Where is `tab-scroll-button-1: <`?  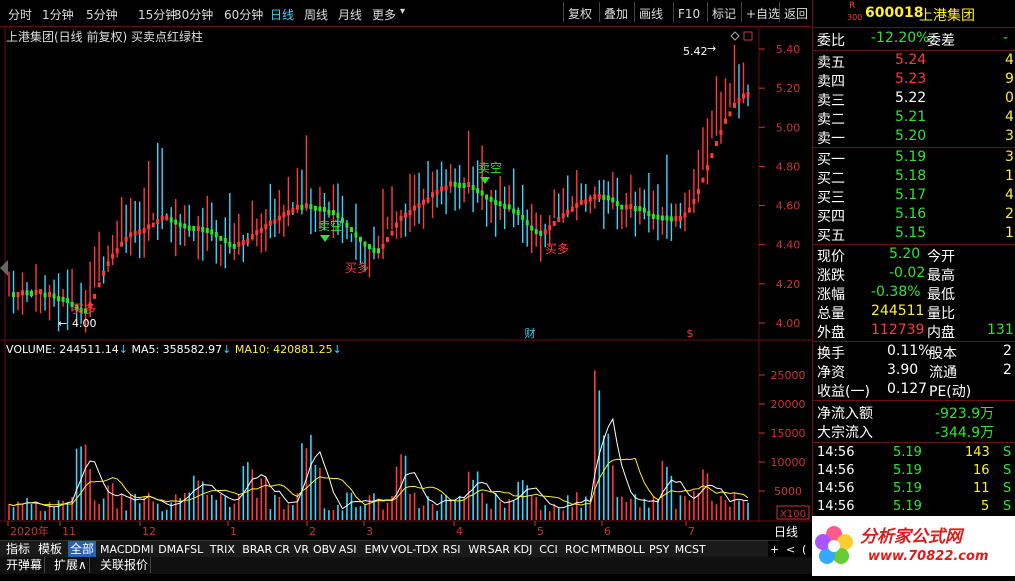
tab-scroll-button-1: < is located at coordinates (791, 549).